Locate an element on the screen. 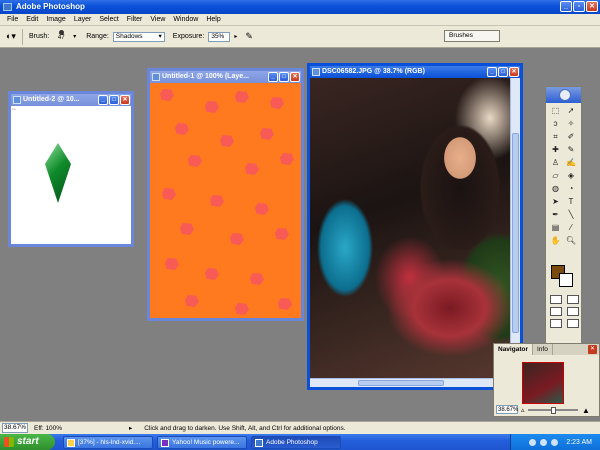 The height and width of the screenshot is (450, 600). menu-image: Image is located at coordinates (55, 19).